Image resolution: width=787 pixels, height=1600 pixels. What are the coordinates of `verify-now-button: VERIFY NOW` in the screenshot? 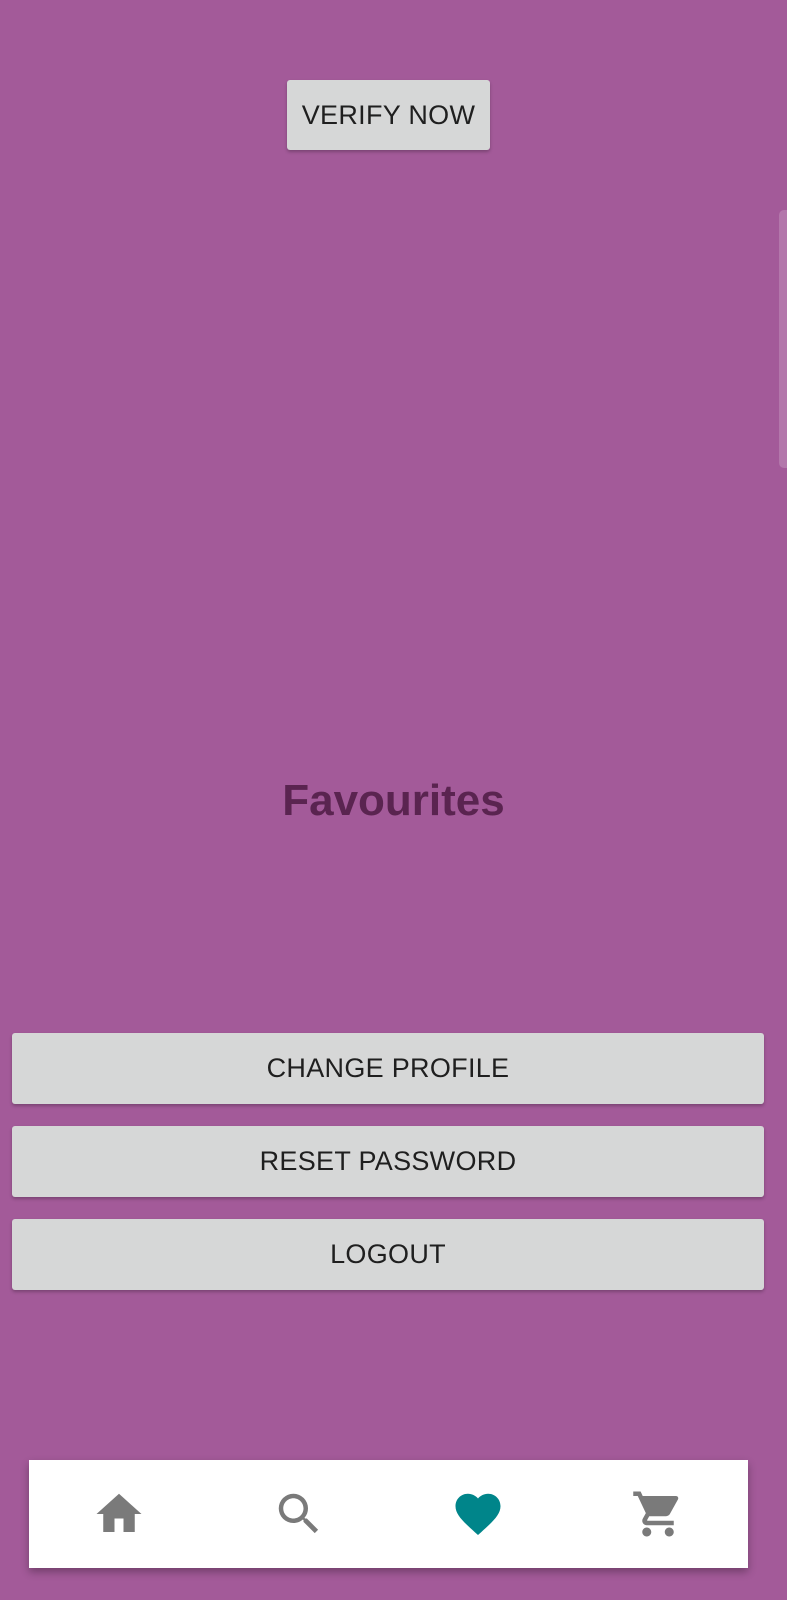 It's located at (388, 115).